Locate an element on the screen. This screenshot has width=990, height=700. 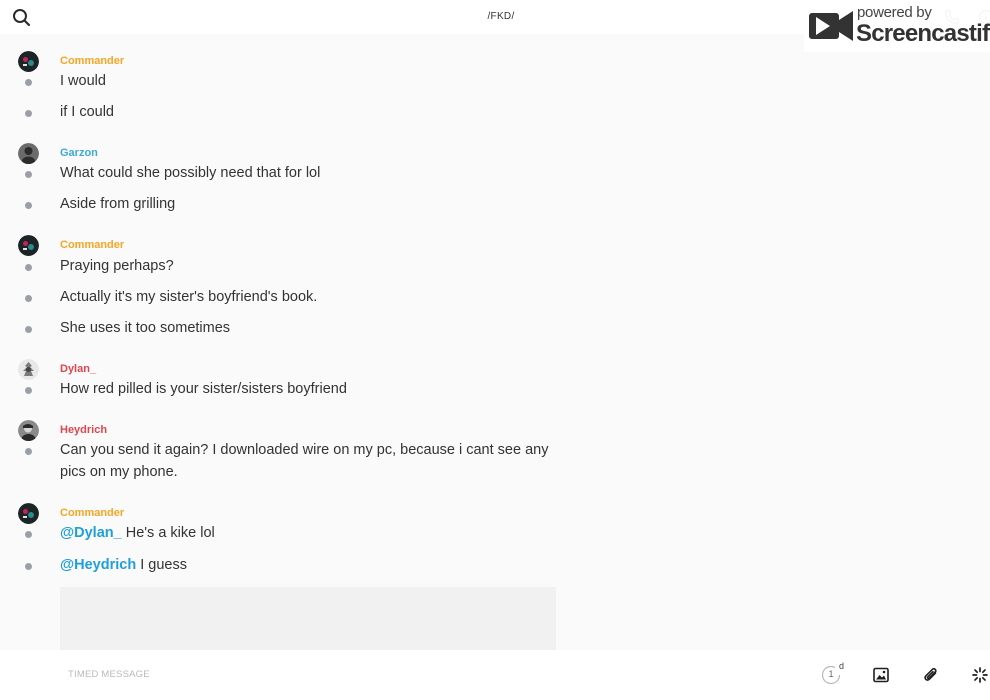
message-text: She uses it too sometimes is located at coordinates (145, 328).